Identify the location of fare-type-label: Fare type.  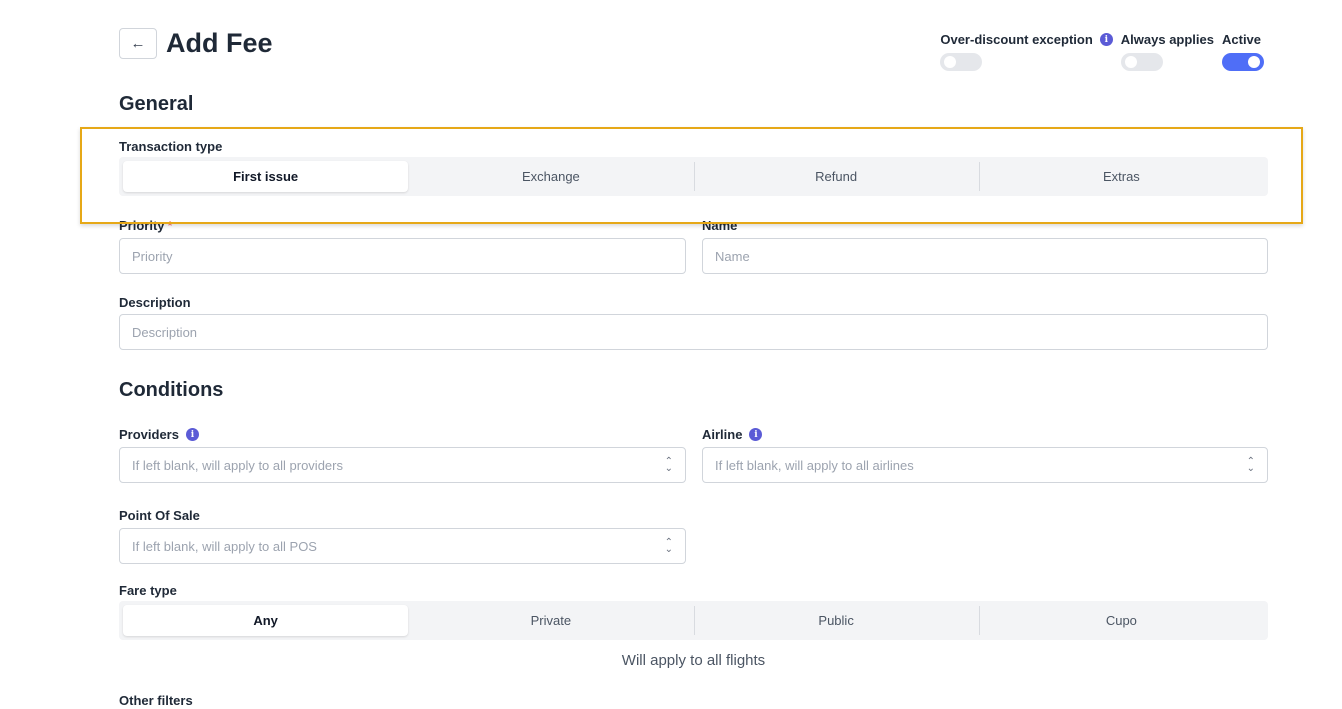
(148, 590).